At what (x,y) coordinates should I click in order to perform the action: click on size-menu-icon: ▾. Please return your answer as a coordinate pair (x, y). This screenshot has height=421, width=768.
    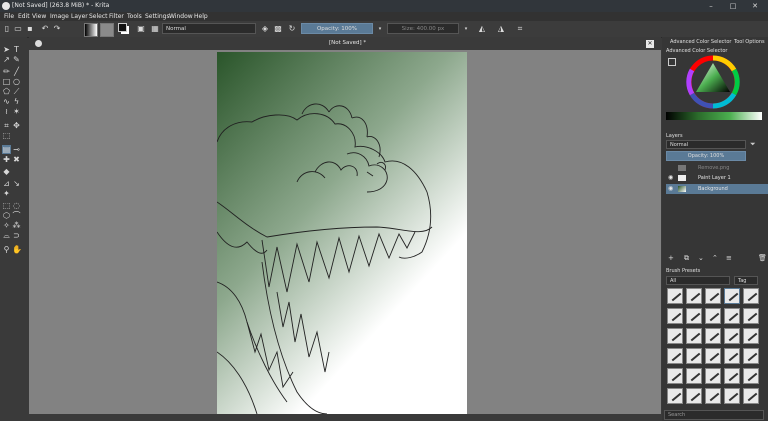
    Looking at the image, I should click on (466, 29).